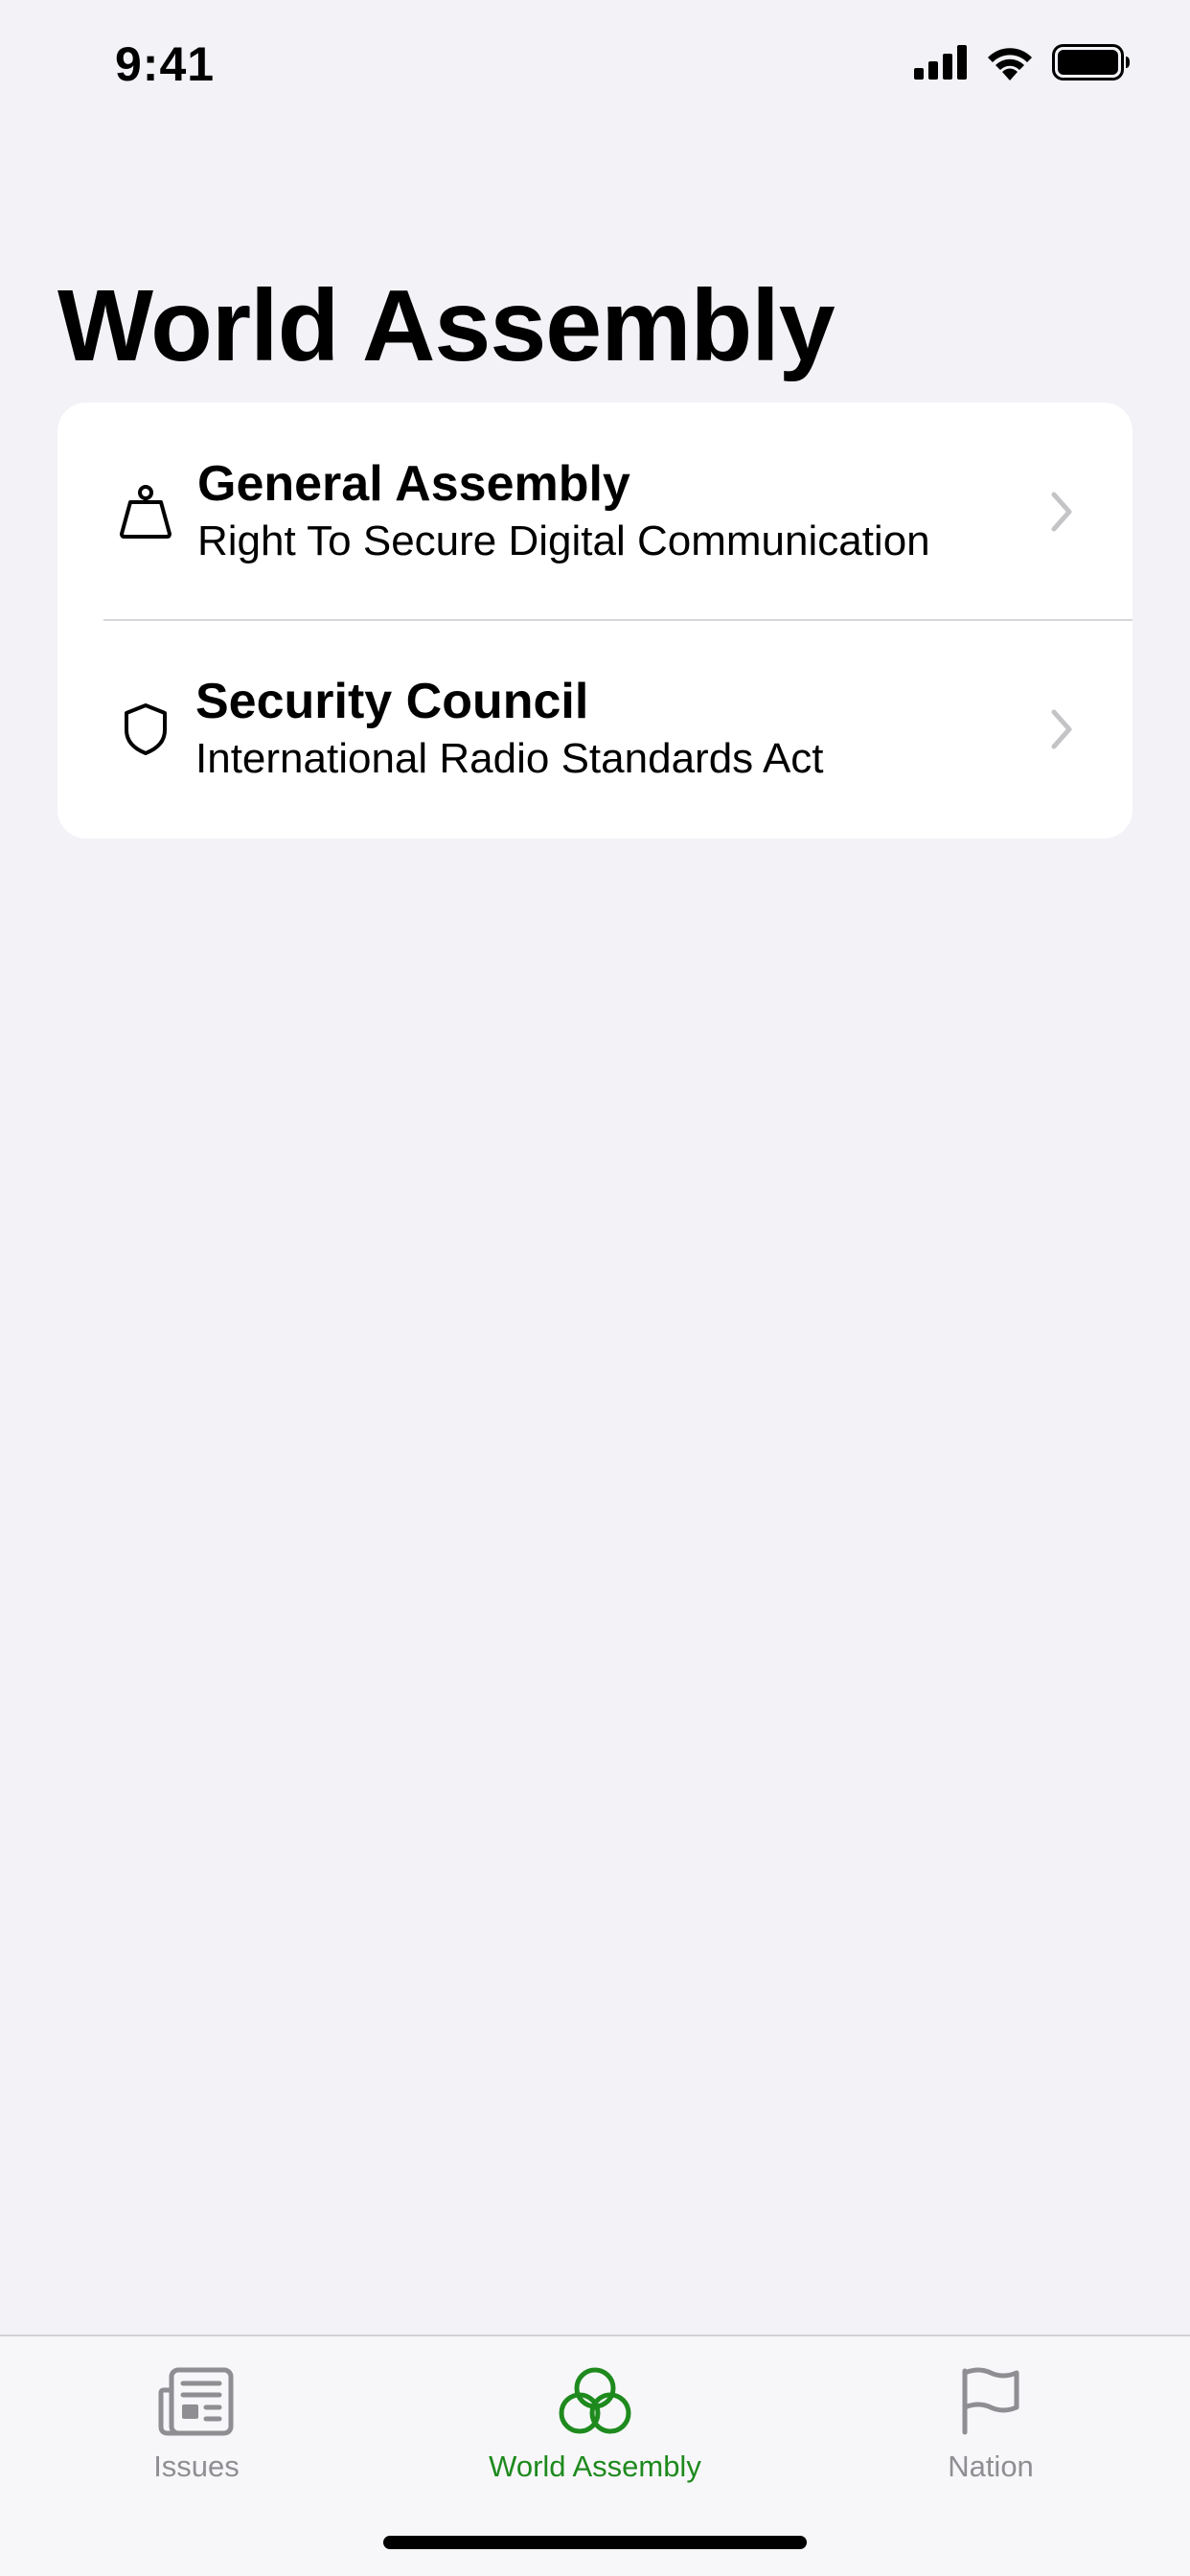 The height and width of the screenshot is (2576, 1190). Describe the element at coordinates (563, 540) in the screenshot. I see `list-item-subtitle: Right To Secure Digital Communication` at that location.